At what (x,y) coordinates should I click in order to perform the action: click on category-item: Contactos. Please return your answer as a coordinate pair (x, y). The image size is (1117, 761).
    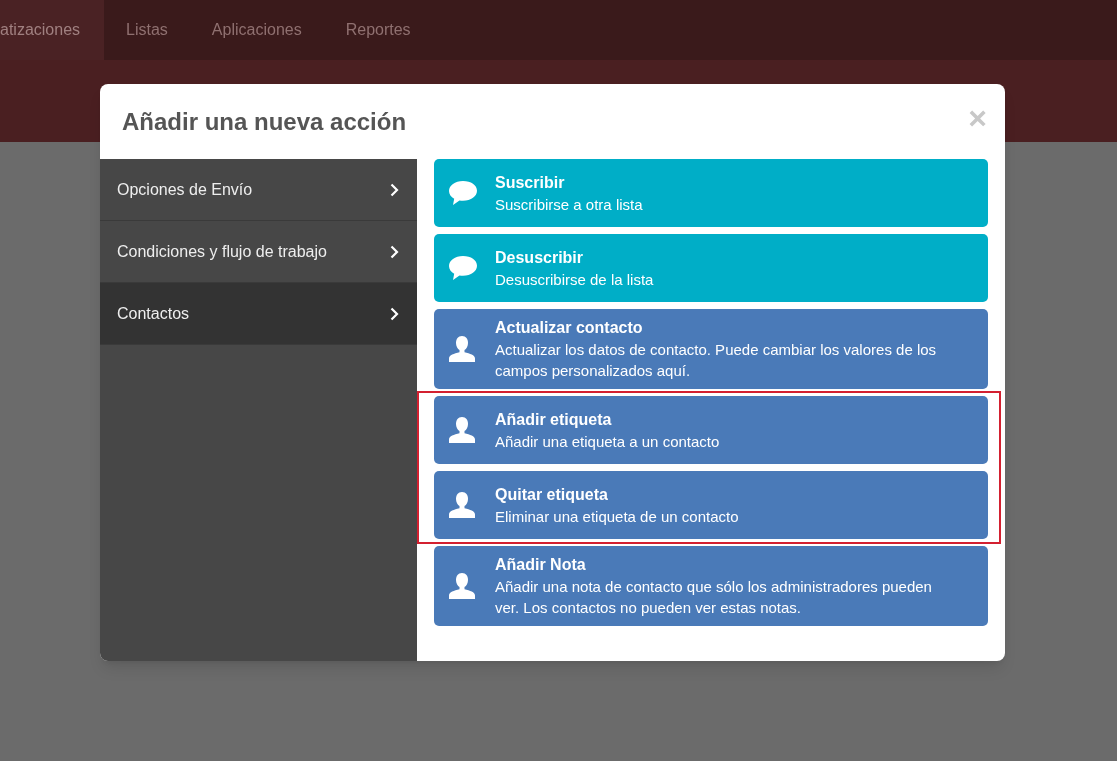
    Looking at the image, I should click on (258, 314).